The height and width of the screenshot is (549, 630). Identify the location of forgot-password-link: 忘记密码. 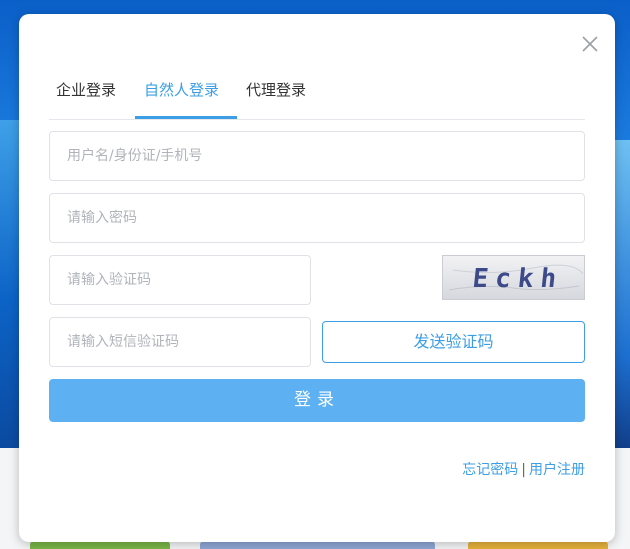
(490, 470).